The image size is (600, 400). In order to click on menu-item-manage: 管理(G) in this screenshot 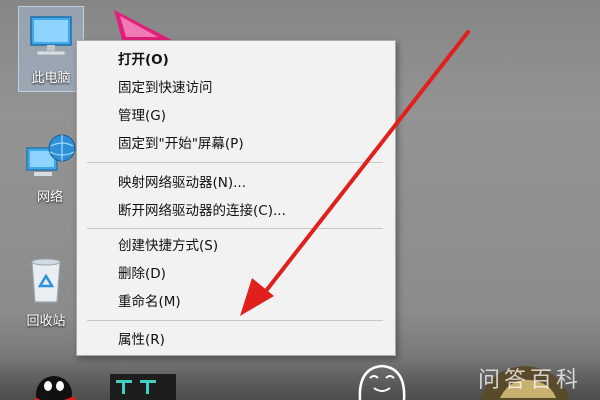, I will do `click(236, 116)`.